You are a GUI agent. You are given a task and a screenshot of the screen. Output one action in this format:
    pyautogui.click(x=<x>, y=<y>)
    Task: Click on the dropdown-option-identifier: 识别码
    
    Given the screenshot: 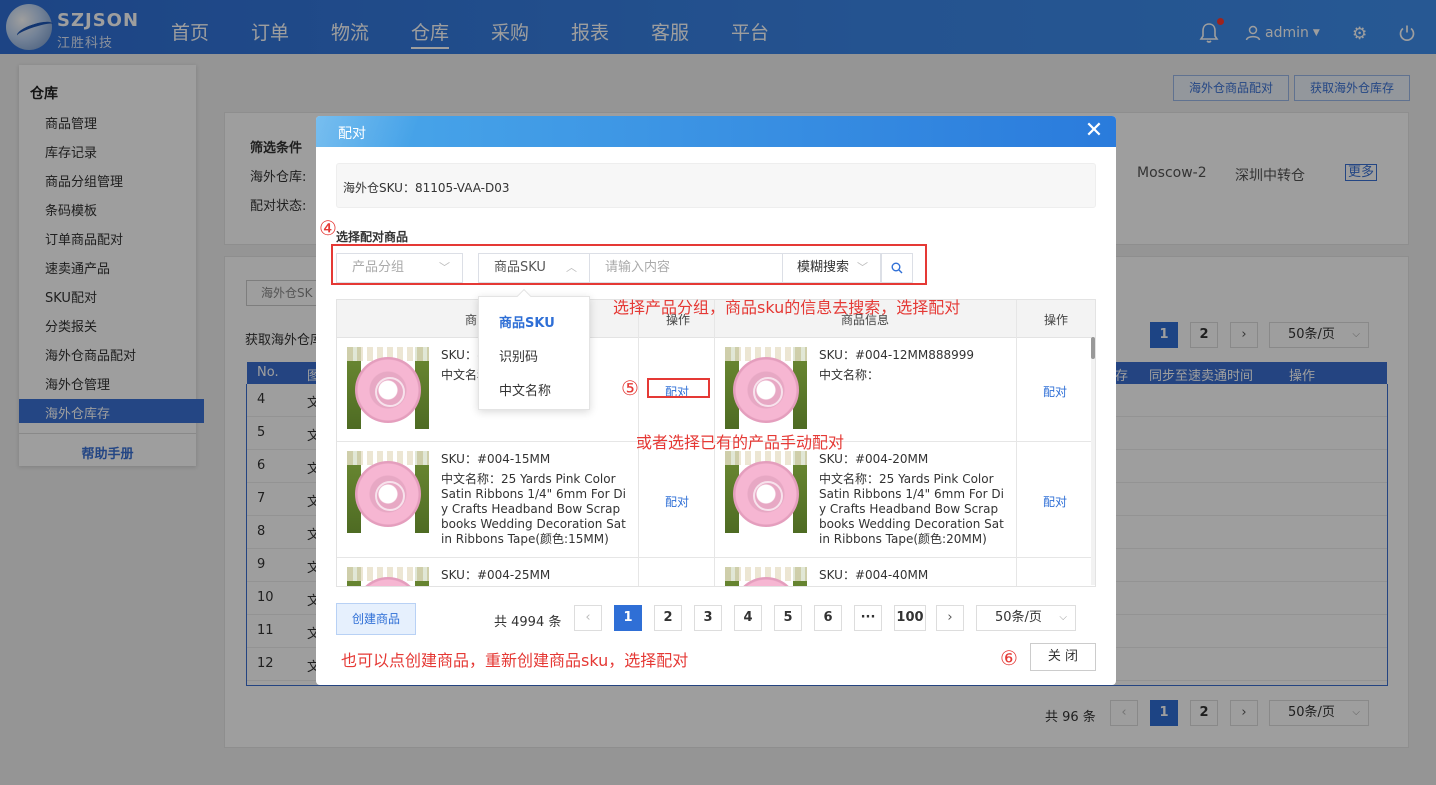 What is the action you would take?
    pyautogui.click(x=518, y=355)
    